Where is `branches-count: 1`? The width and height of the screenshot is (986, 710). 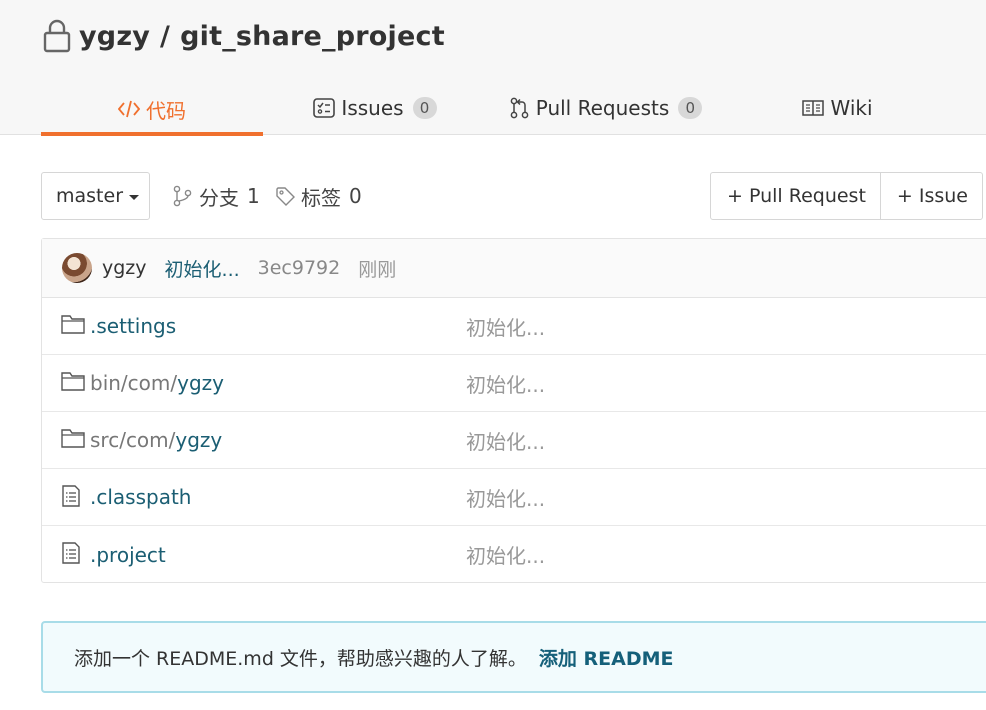 branches-count: 1 is located at coordinates (253, 196).